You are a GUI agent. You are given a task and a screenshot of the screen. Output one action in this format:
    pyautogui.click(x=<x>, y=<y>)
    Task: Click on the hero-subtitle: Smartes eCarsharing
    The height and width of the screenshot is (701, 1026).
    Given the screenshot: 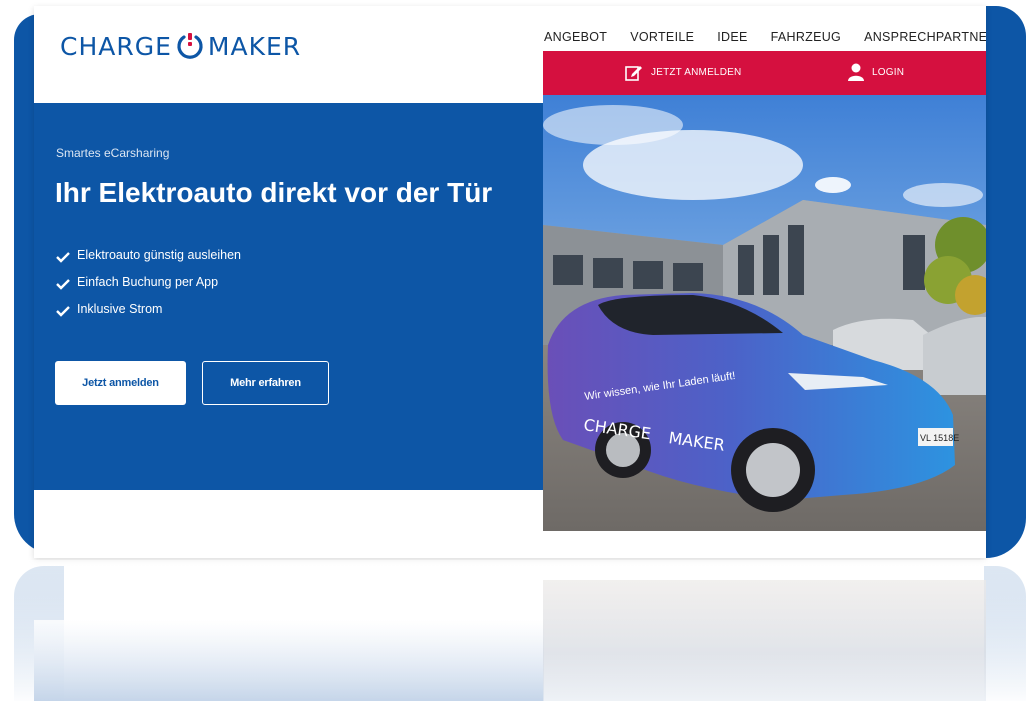 What is the action you would take?
    pyautogui.click(x=113, y=153)
    